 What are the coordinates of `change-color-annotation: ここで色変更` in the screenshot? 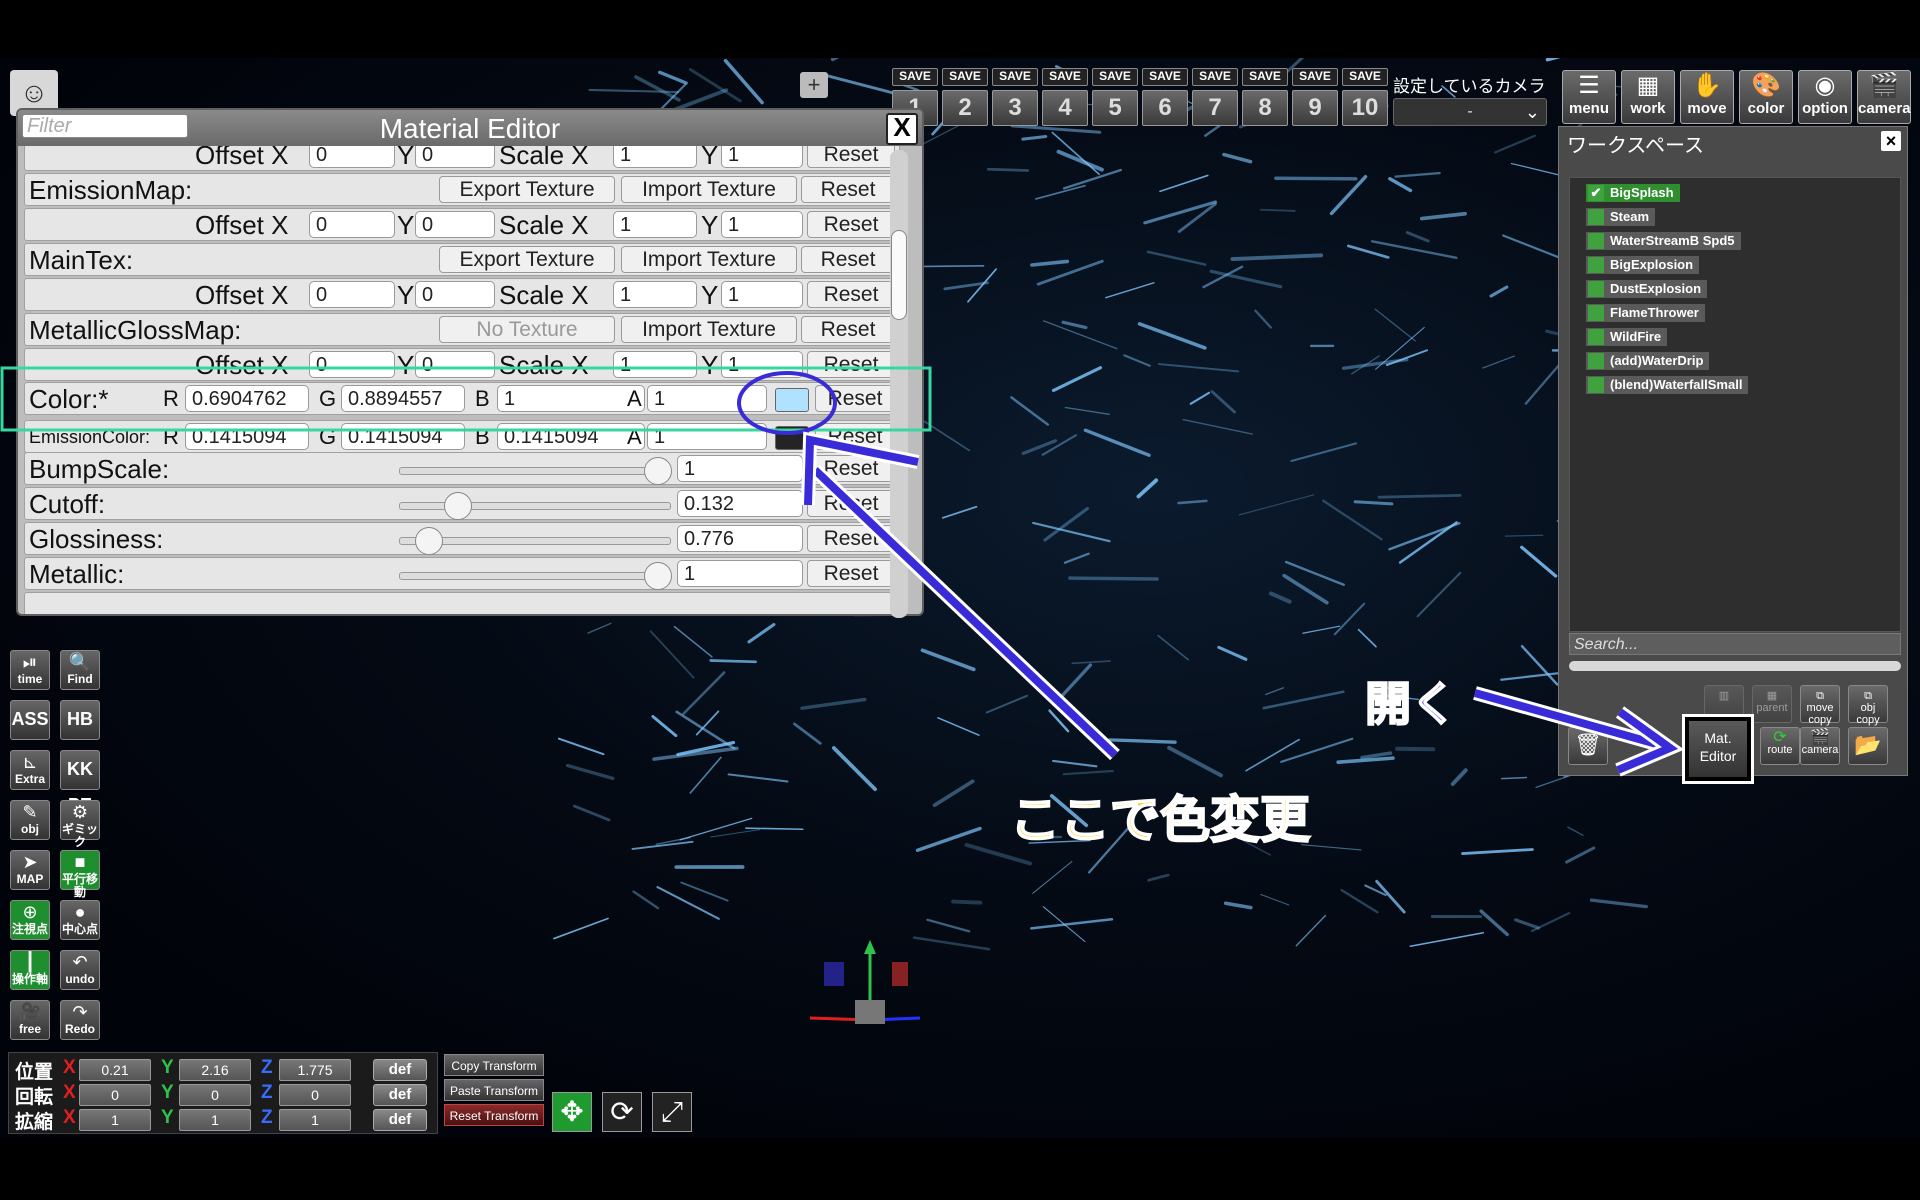 It's located at (1160, 820).